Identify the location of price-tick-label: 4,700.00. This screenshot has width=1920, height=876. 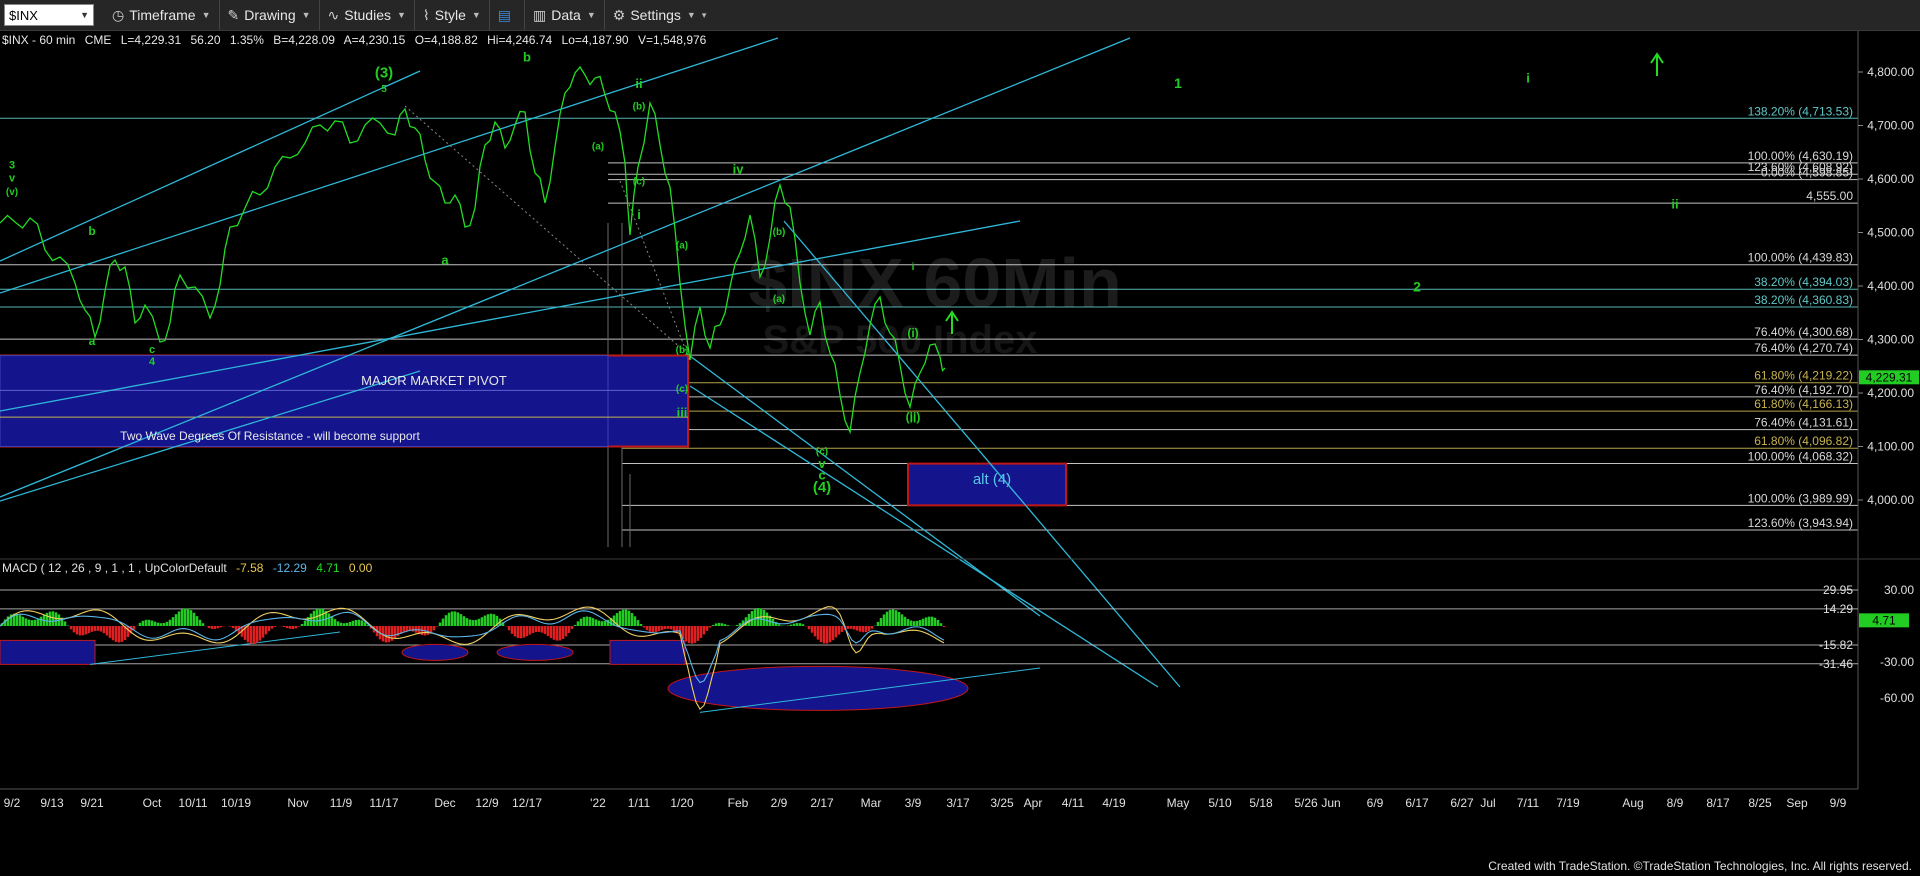
(1890, 126).